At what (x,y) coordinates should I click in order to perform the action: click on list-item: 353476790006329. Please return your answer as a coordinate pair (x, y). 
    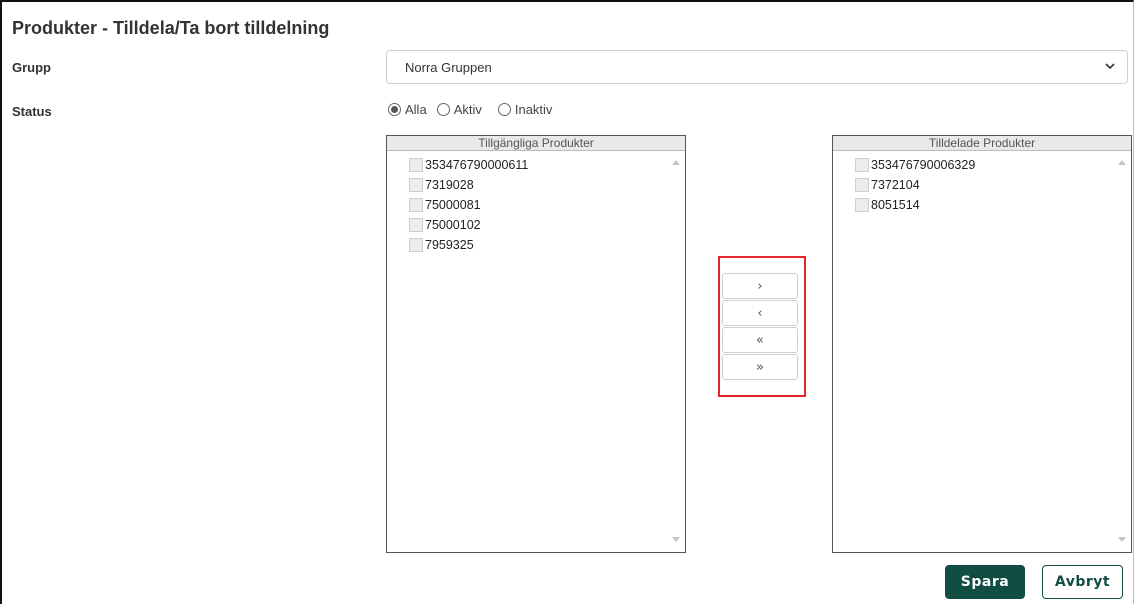
    Looking at the image, I should click on (915, 165).